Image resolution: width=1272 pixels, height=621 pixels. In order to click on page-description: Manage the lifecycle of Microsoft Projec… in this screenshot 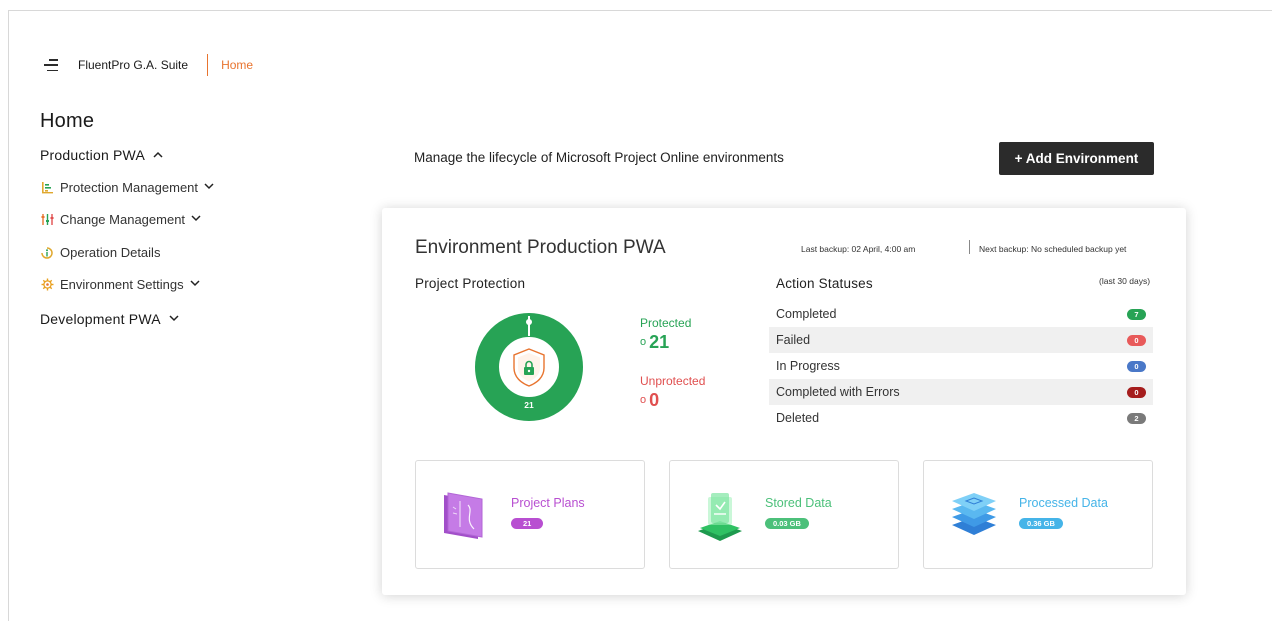, I will do `click(599, 157)`.